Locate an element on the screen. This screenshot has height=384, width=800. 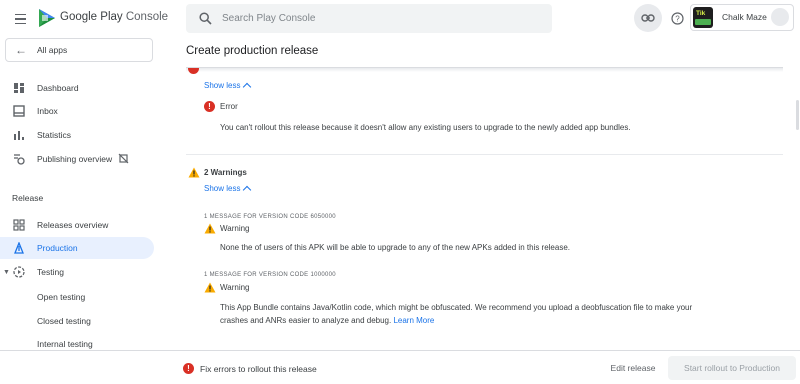
edit-release-button: Edit release is located at coordinates (633, 368).